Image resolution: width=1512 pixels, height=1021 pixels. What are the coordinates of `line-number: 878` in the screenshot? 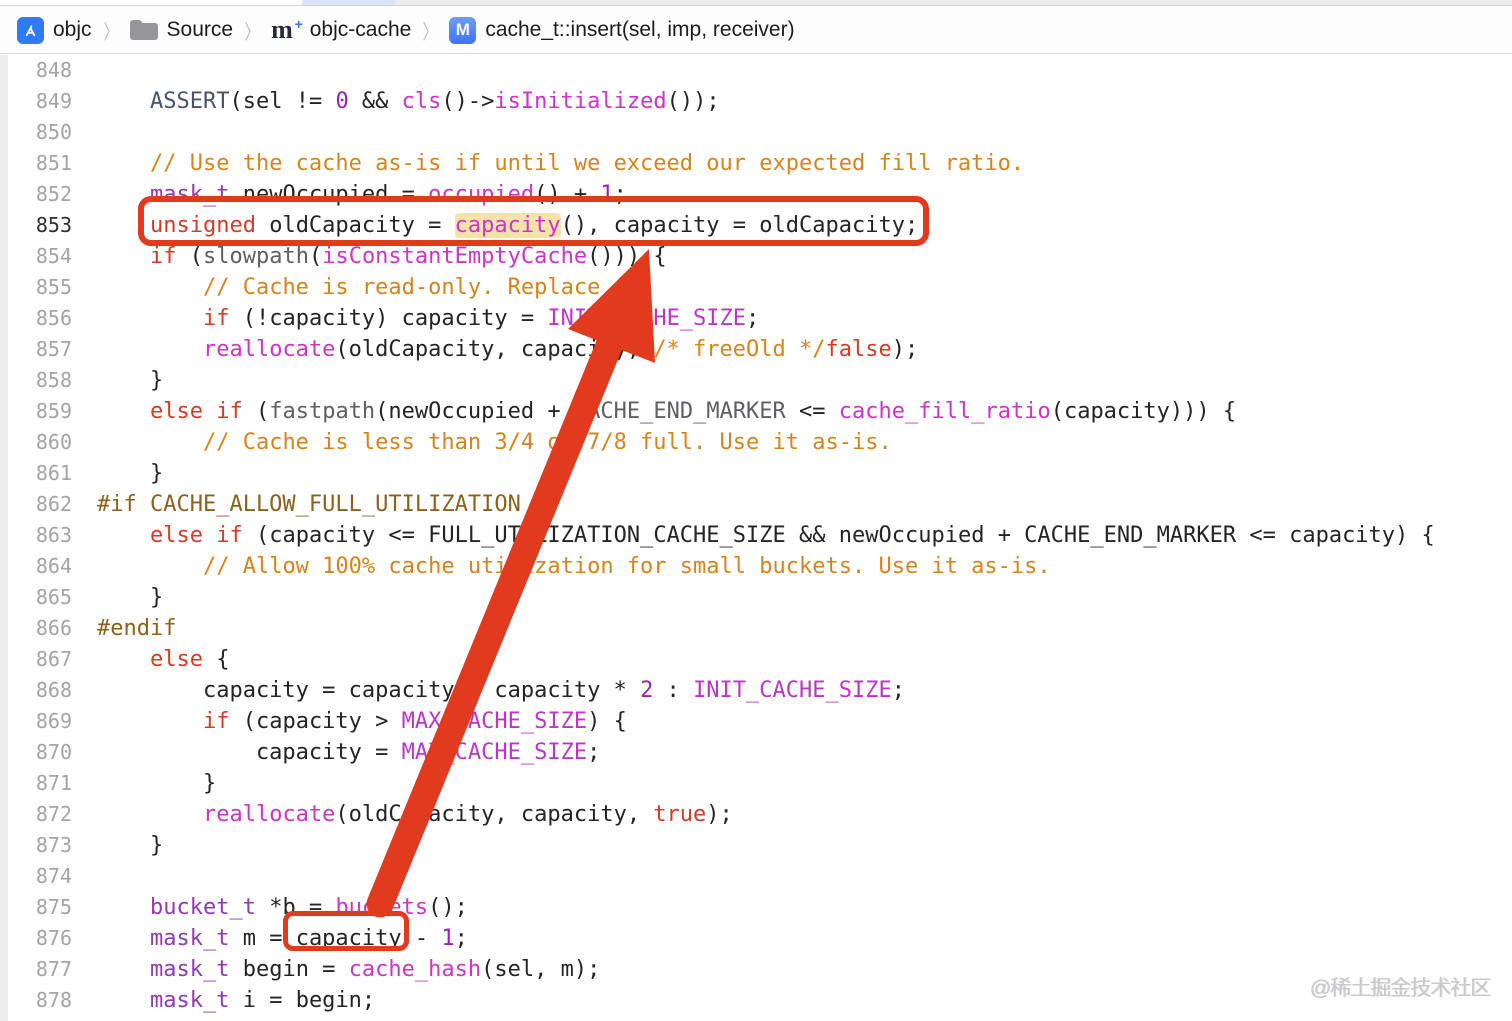 It's located at (53, 1000).